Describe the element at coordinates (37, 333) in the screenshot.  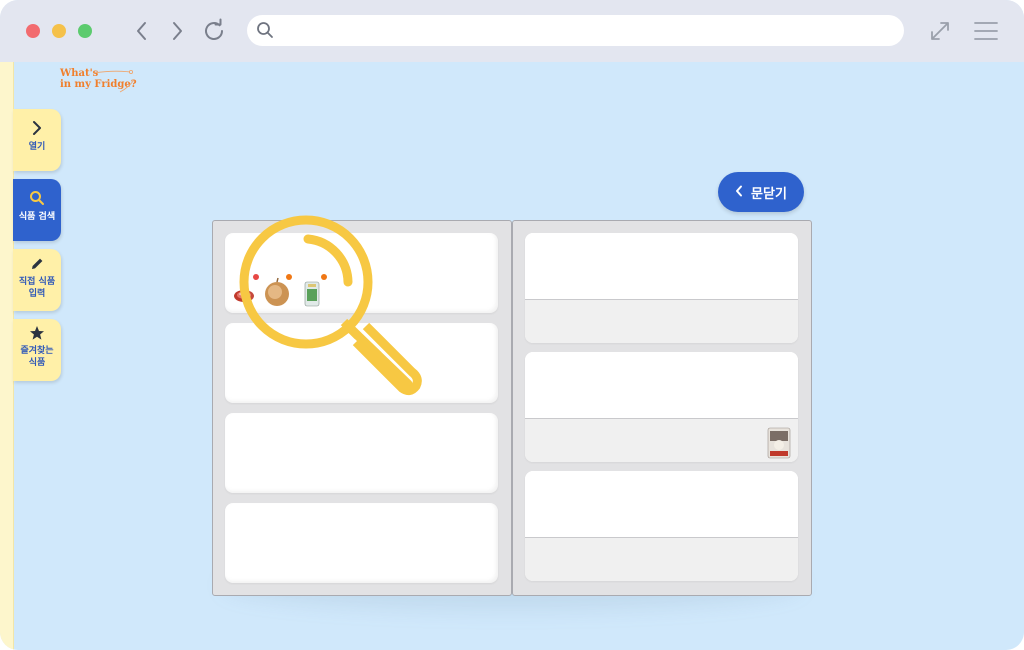
I see `star-icon` at that location.